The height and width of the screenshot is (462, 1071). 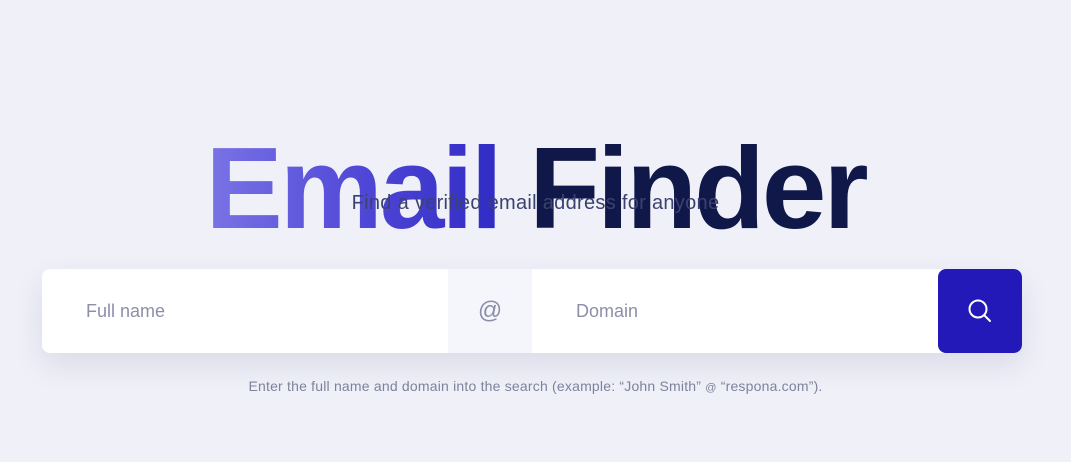 I want to click on title-main-word: Finder, so click(x=698, y=187).